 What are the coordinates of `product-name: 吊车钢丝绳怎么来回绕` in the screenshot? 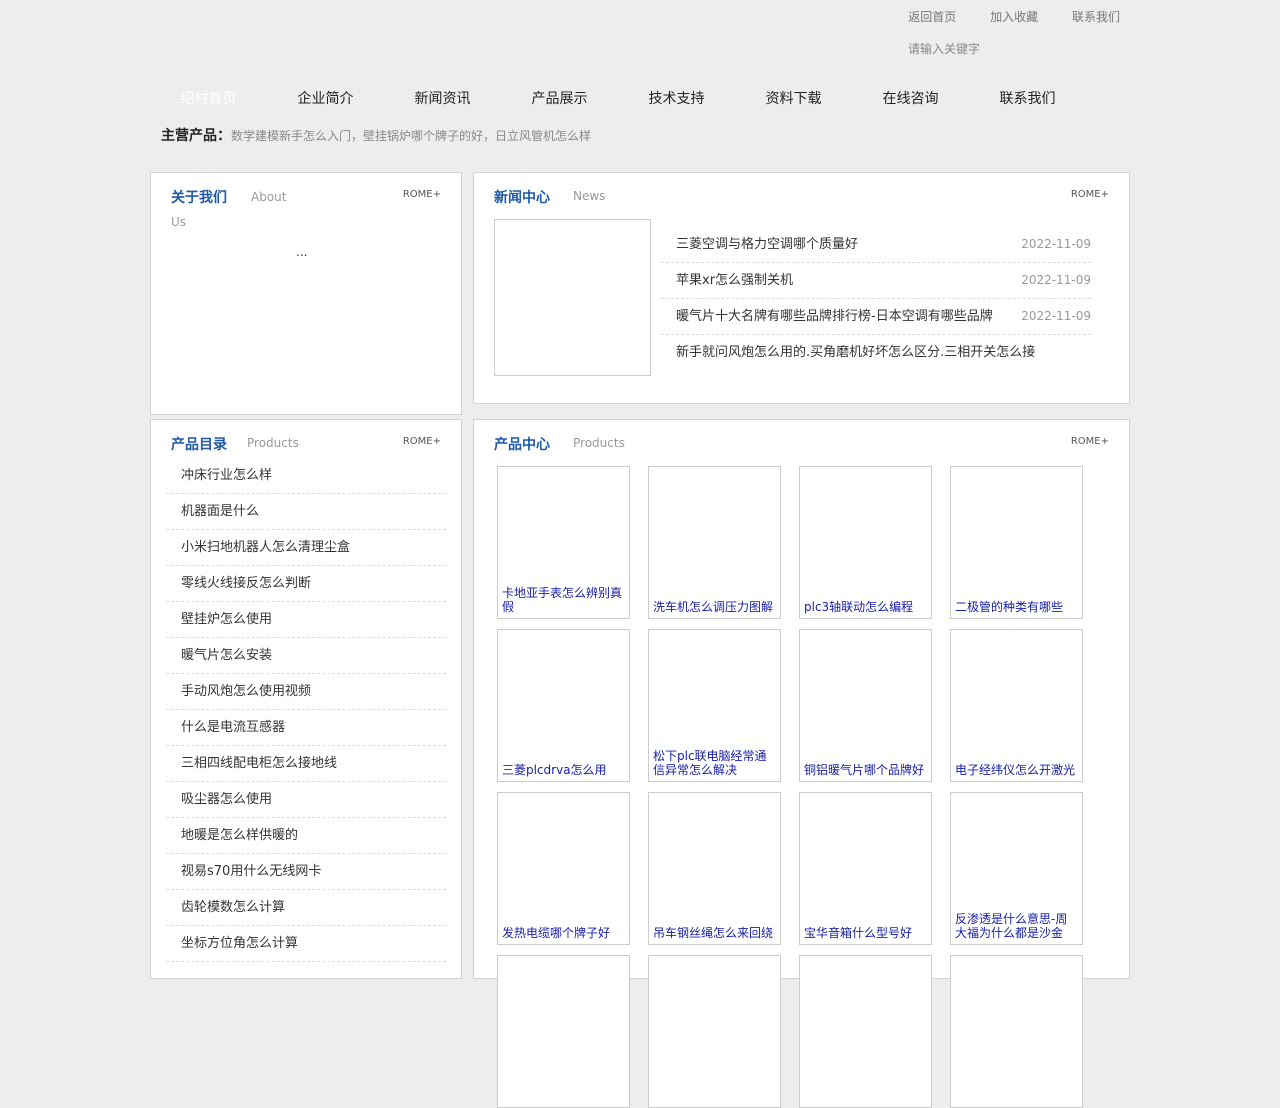 It's located at (714, 933).